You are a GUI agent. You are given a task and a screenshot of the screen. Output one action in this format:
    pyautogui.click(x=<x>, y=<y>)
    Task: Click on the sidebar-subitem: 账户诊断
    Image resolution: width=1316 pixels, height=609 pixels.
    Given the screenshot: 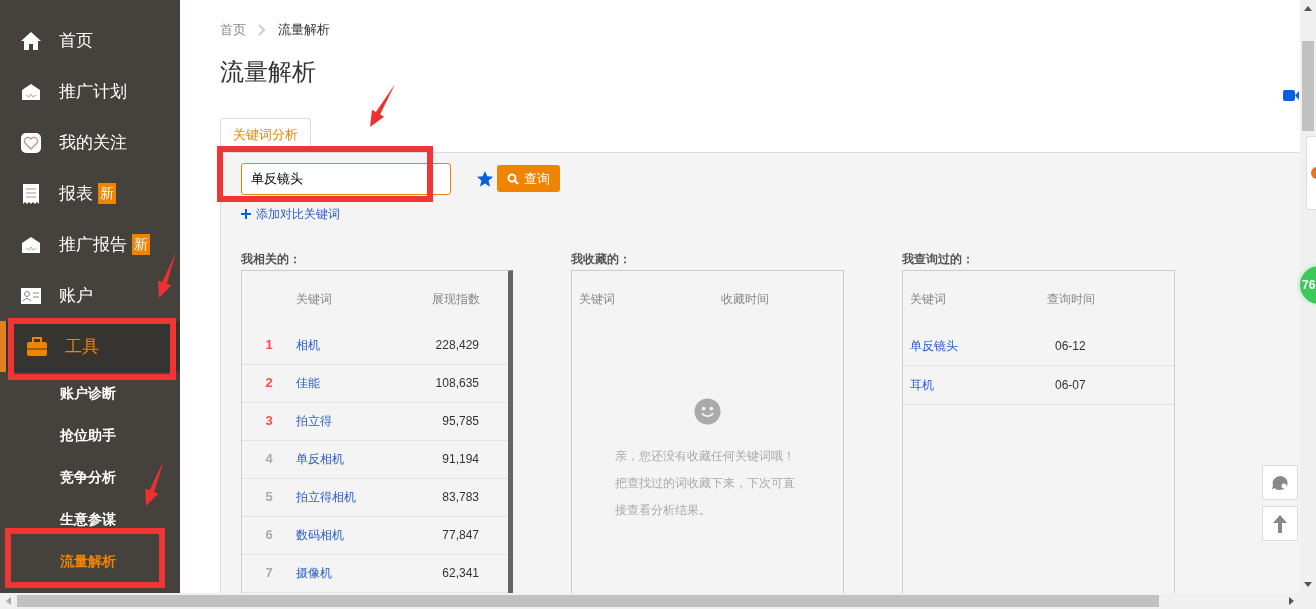 What is the action you would take?
    pyautogui.click(x=88, y=393)
    